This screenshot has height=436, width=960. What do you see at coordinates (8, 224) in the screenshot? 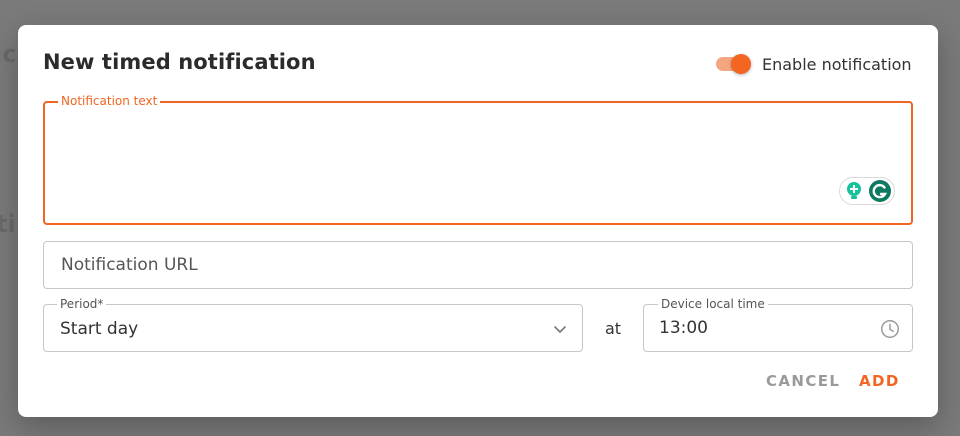
I see `background-fragment: ti` at bounding box center [8, 224].